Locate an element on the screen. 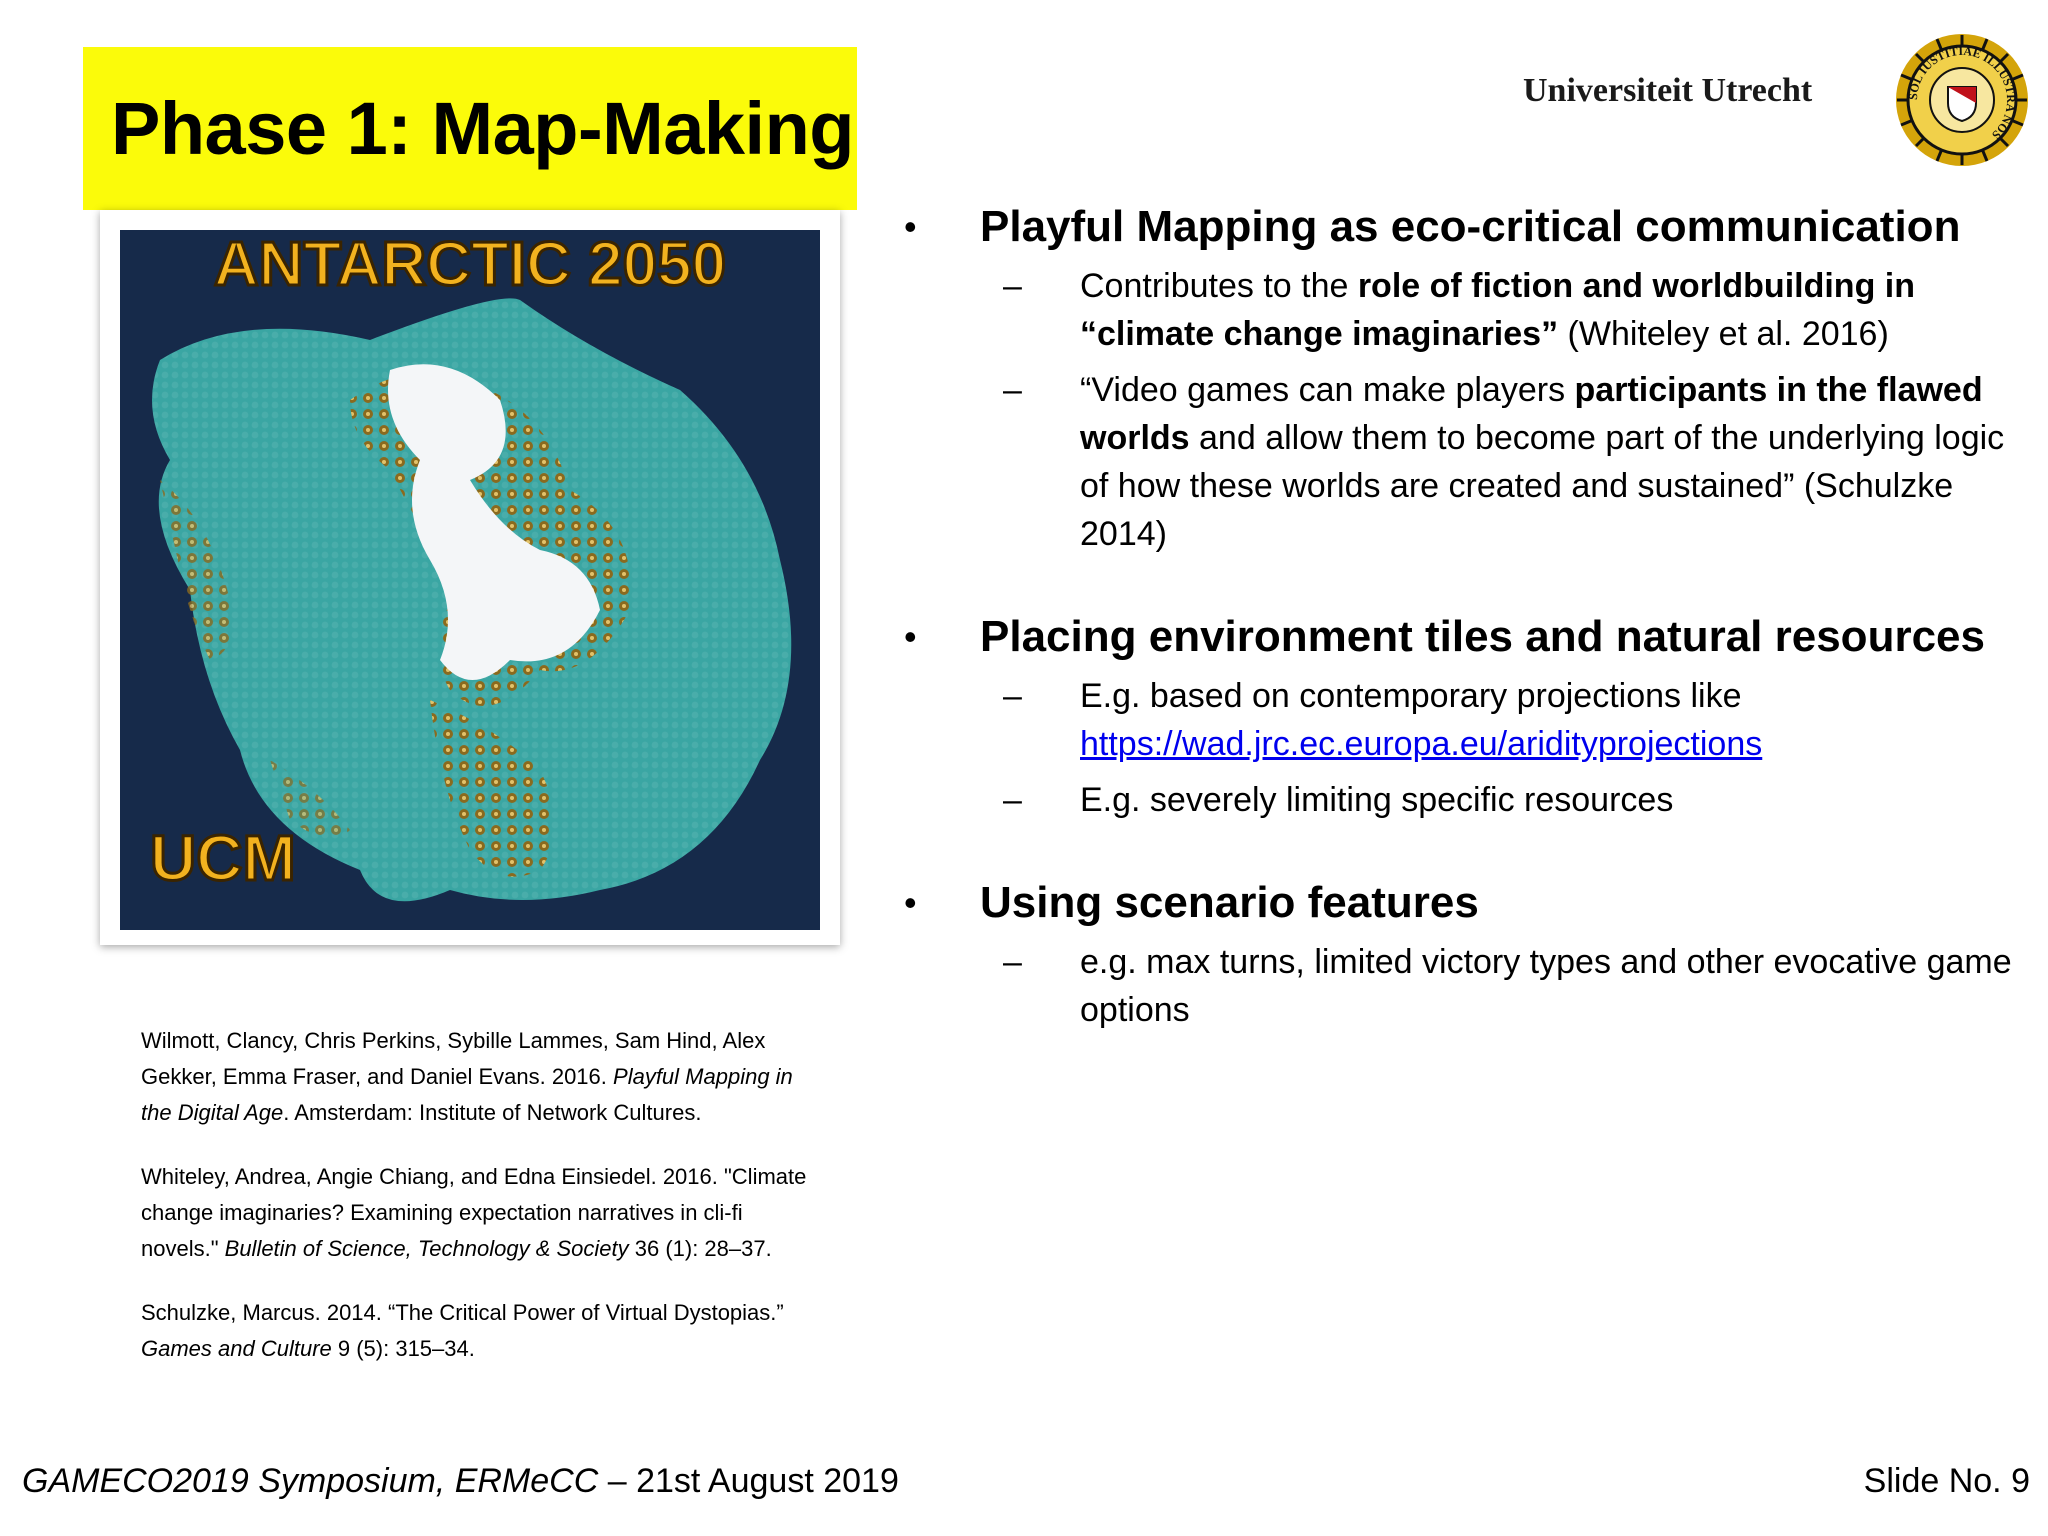 The image size is (2048, 1536). university-seal-icon: SOL IUSTITIAE ILLUSTRA NOS is located at coordinates (1962, 100).